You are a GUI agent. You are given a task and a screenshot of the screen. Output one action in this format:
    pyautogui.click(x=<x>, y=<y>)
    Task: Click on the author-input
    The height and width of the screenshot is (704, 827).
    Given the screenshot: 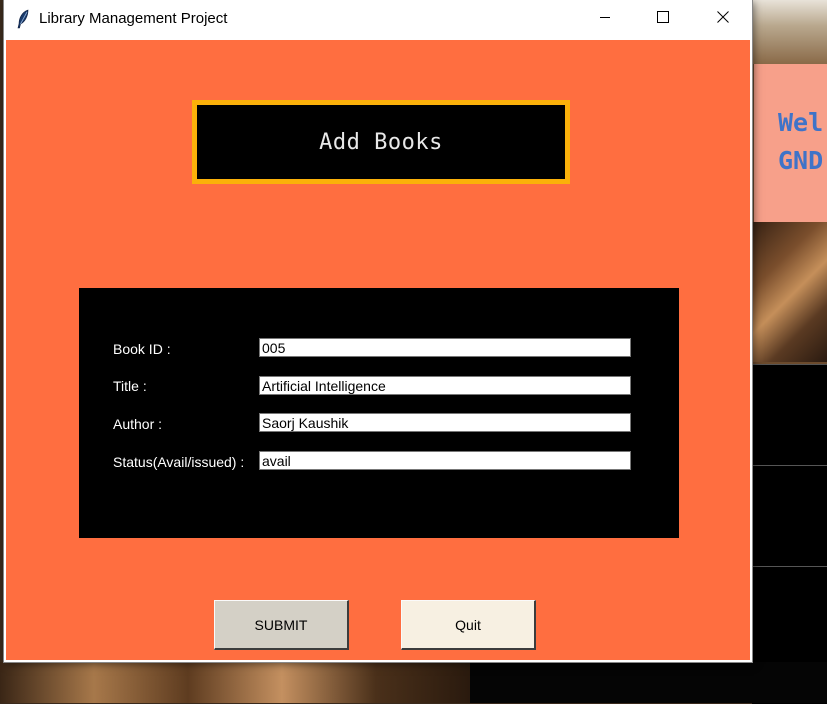 What is the action you would take?
    pyautogui.click(x=445, y=422)
    